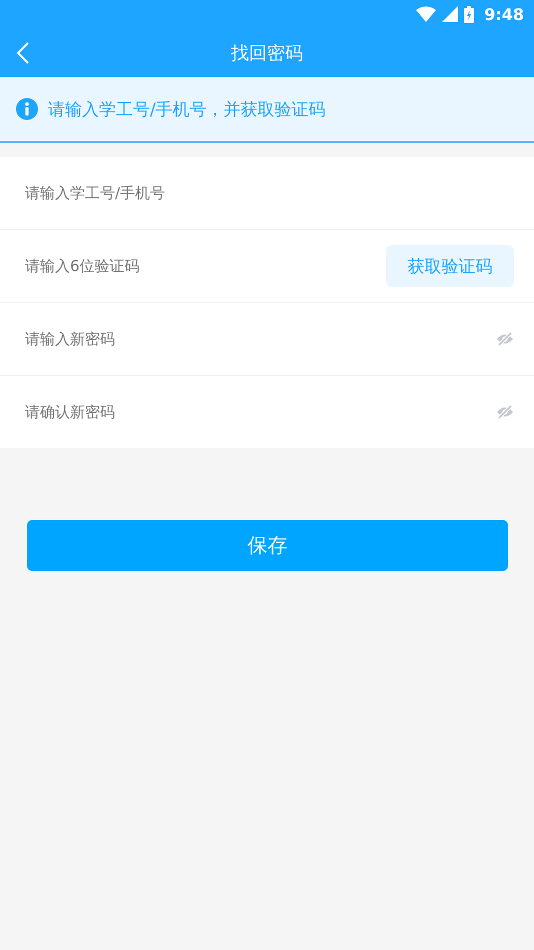 This screenshot has width=534, height=950. What do you see at coordinates (267, 545) in the screenshot?
I see `save-button: 保存` at bounding box center [267, 545].